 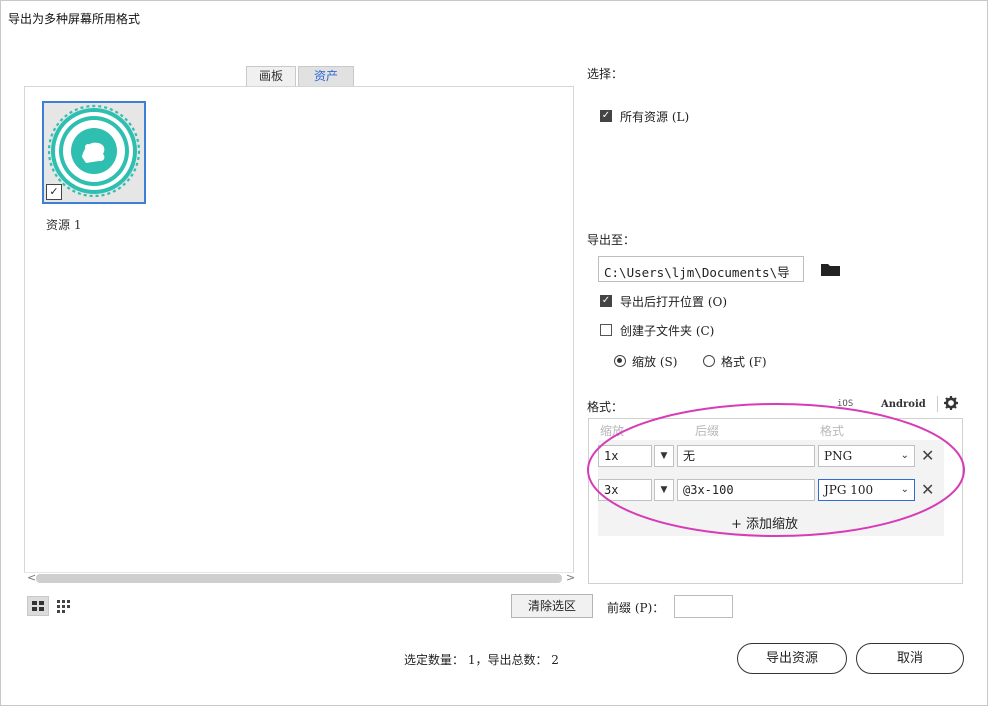 What do you see at coordinates (65, 606) in the screenshot?
I see `list-view-icon` at bounding box center [65, 606].